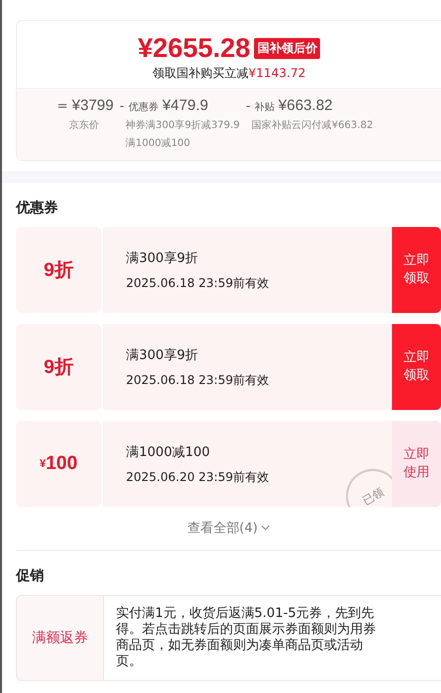 The height and width of the screenshot is (693, 441). Describe the element at coordinates (200, 73) in the screenshot. I see `subtitle-text: 领取国补购买立减` at that location.